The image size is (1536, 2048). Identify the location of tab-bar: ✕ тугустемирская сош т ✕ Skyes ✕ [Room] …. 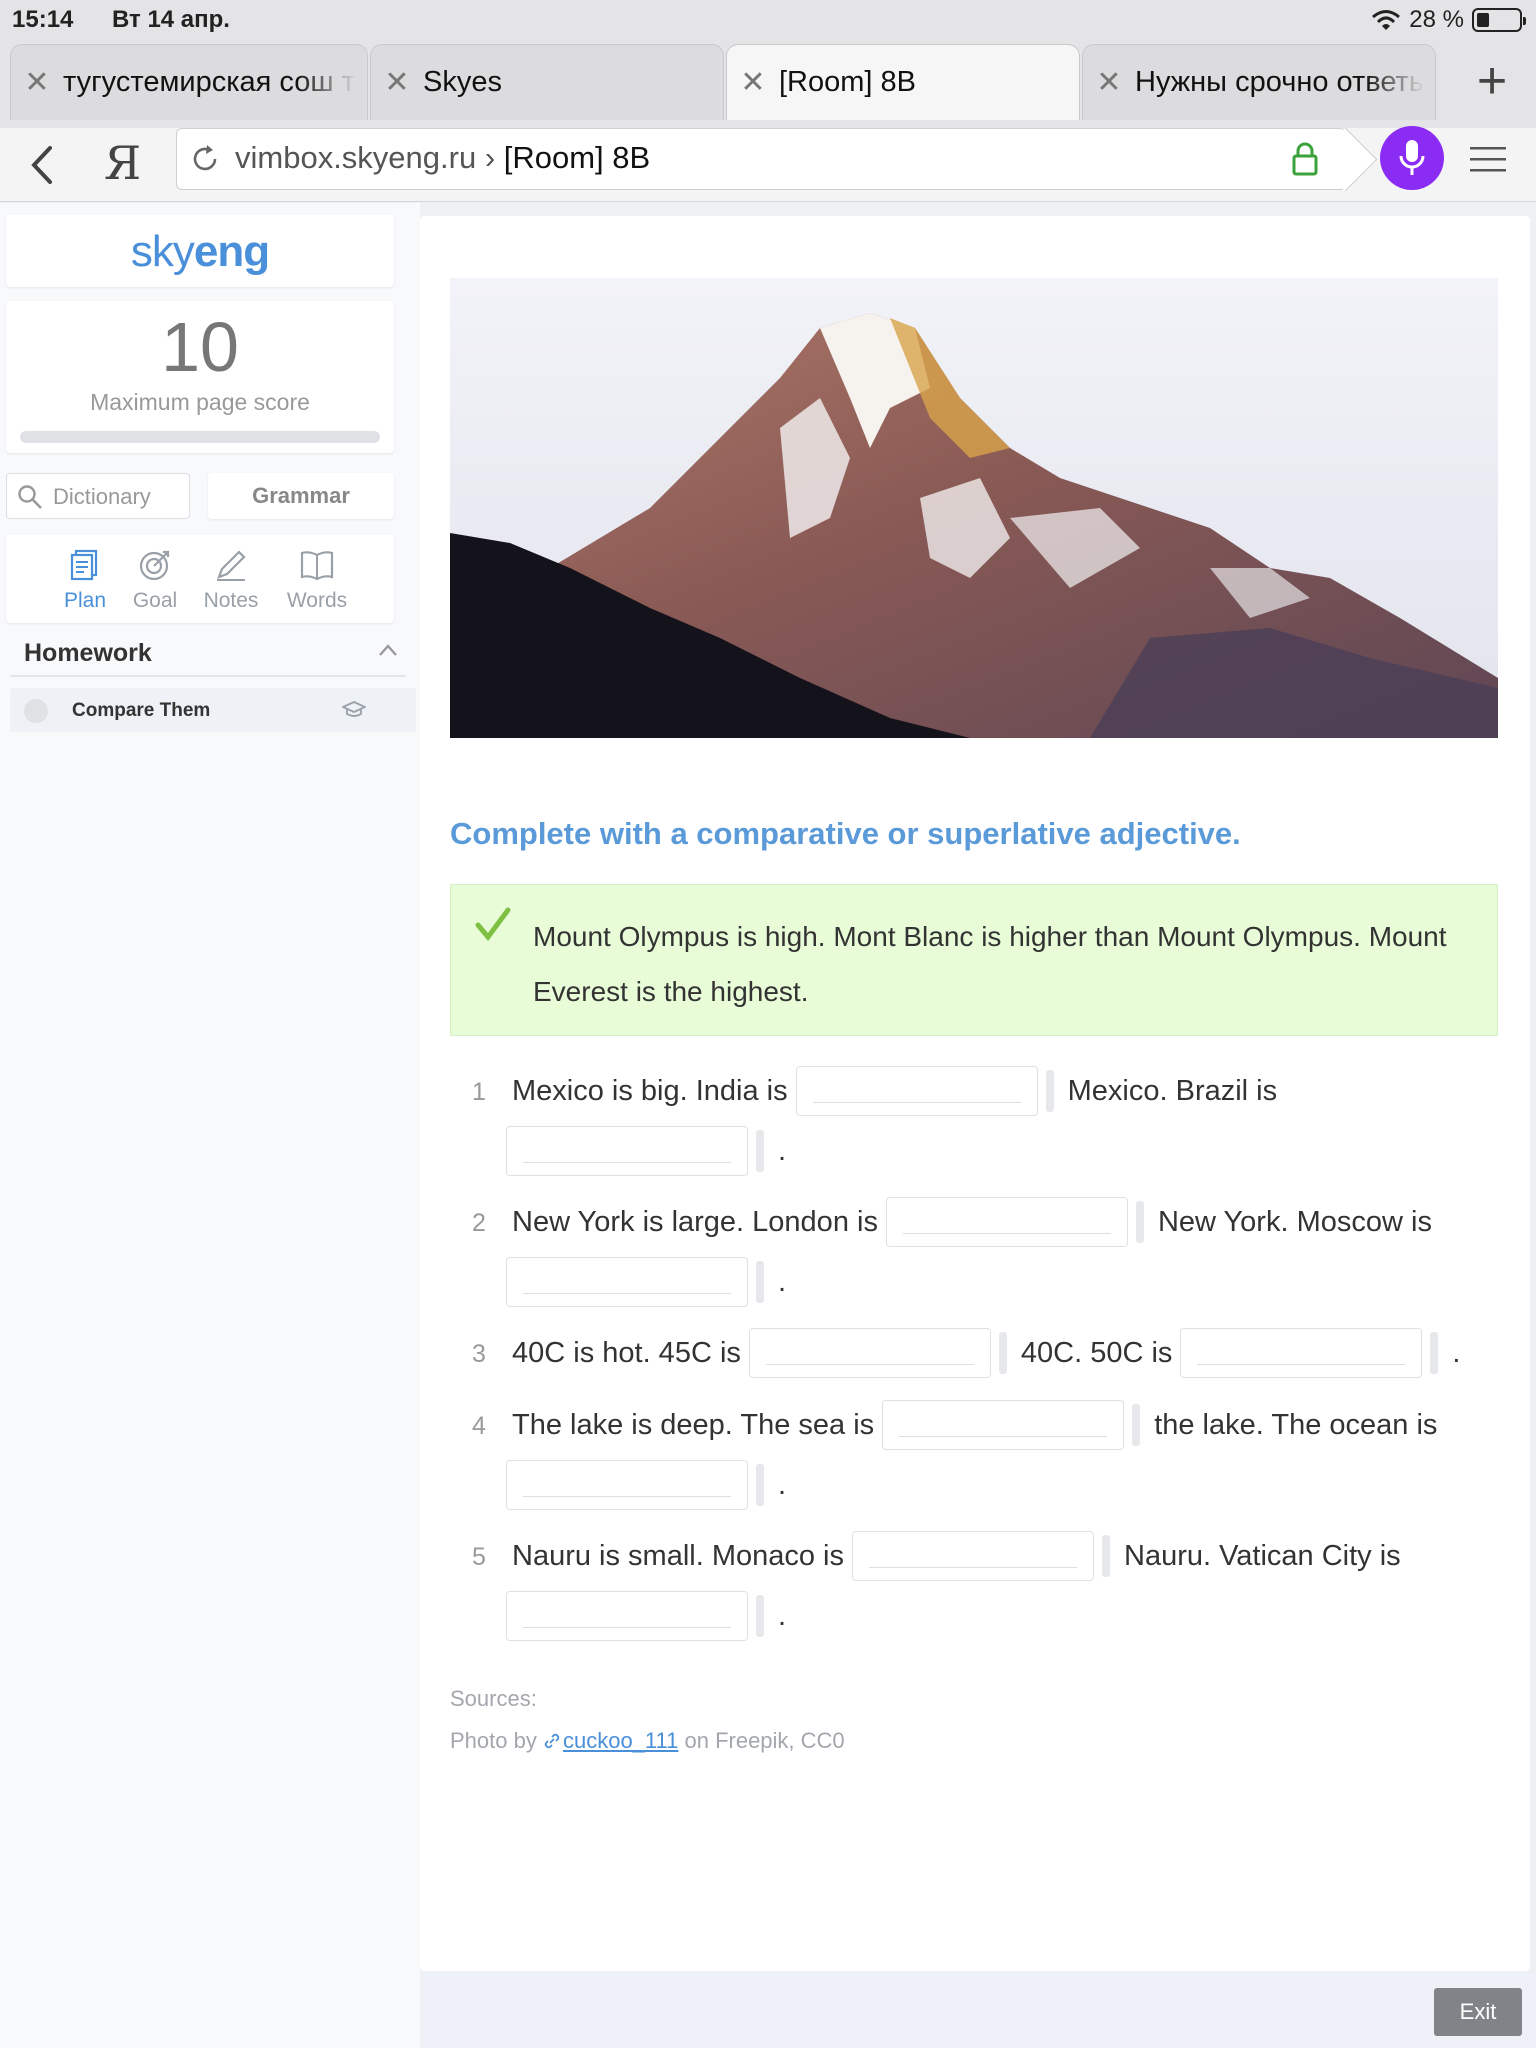
(768, 84).